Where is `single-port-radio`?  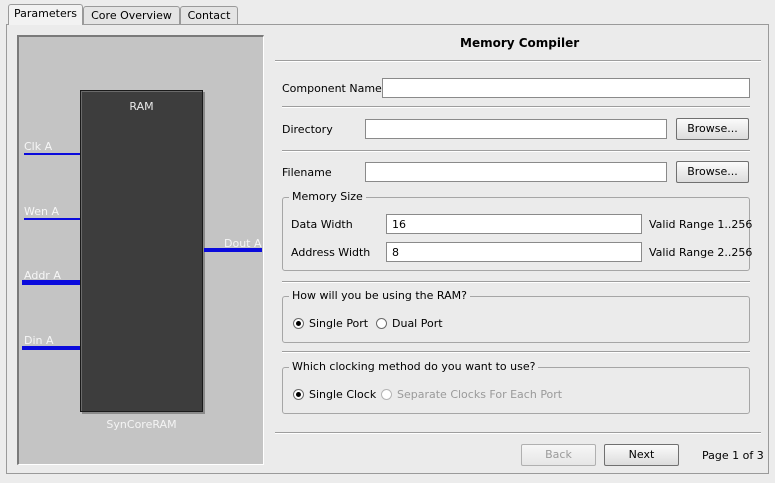 single-port-radio is located at coordinates (298, 323).